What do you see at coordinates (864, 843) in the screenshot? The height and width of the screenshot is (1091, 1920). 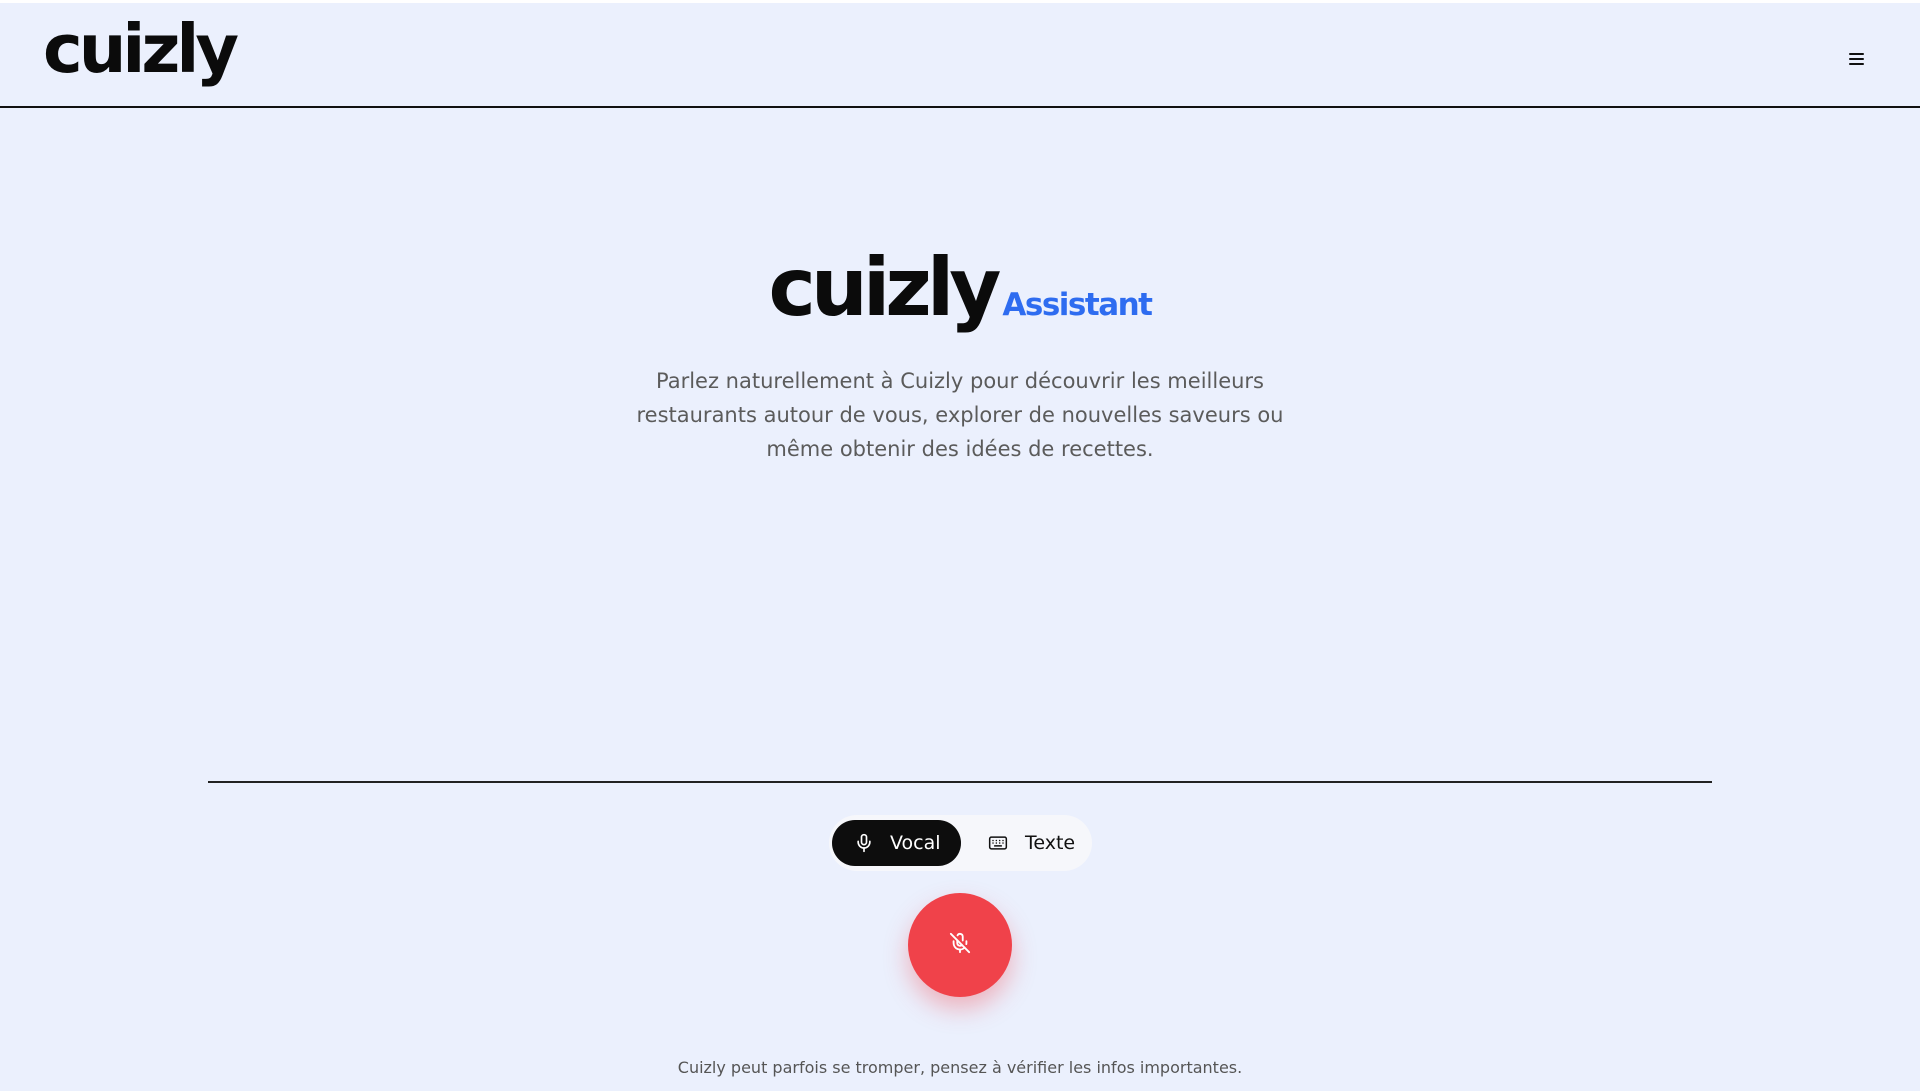 I see `microphone-icon` at bounding box center [864, 843].